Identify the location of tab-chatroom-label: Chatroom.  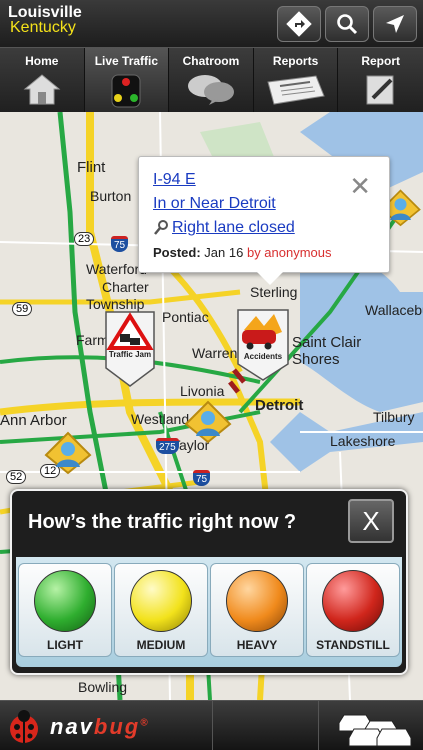
(211, 61).